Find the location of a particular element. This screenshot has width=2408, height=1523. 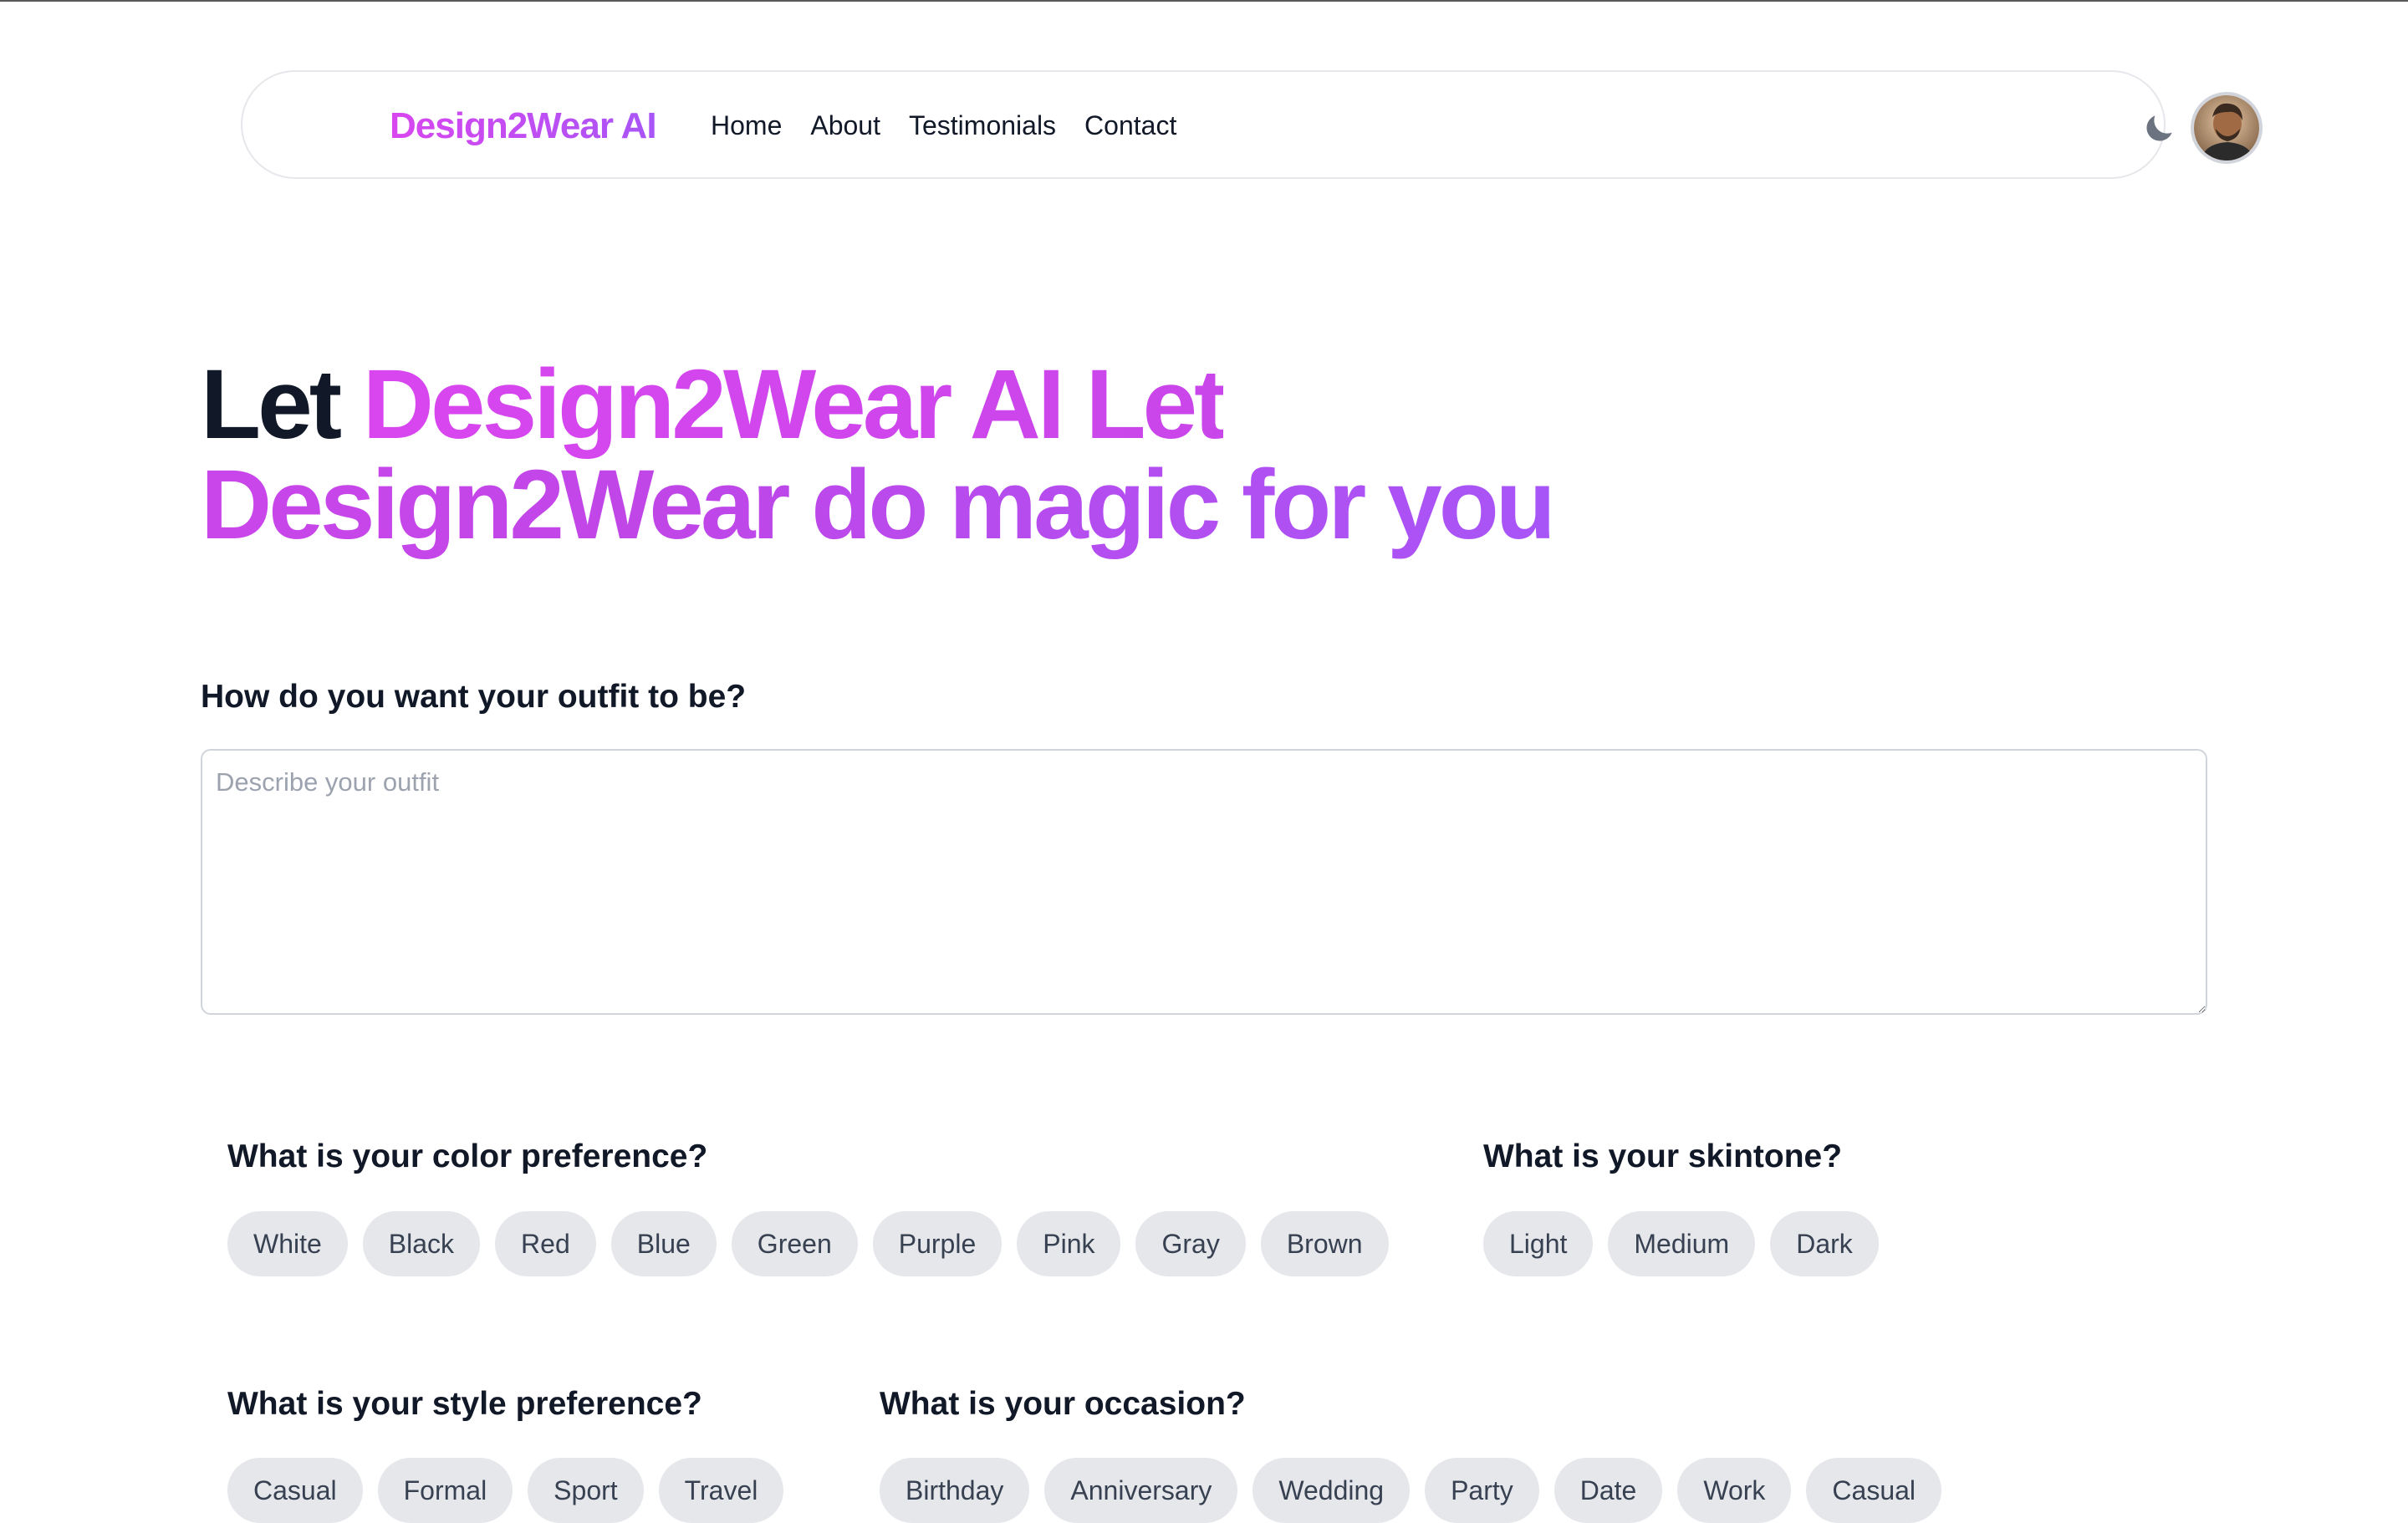

avatar-image is located at coordinates (2227, 128).